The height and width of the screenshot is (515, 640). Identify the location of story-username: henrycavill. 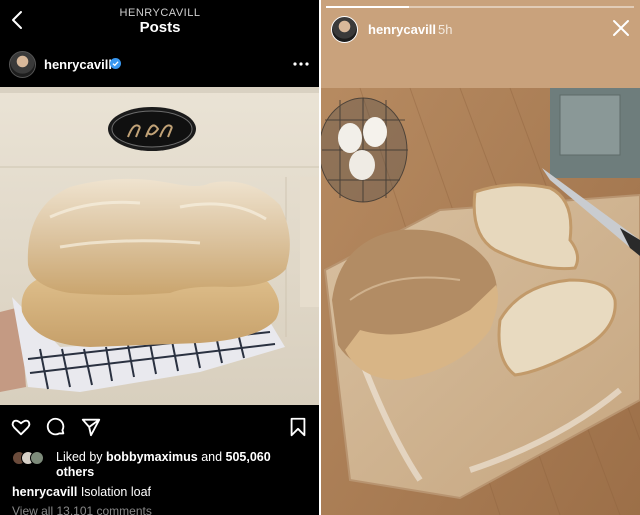
(402, 29).